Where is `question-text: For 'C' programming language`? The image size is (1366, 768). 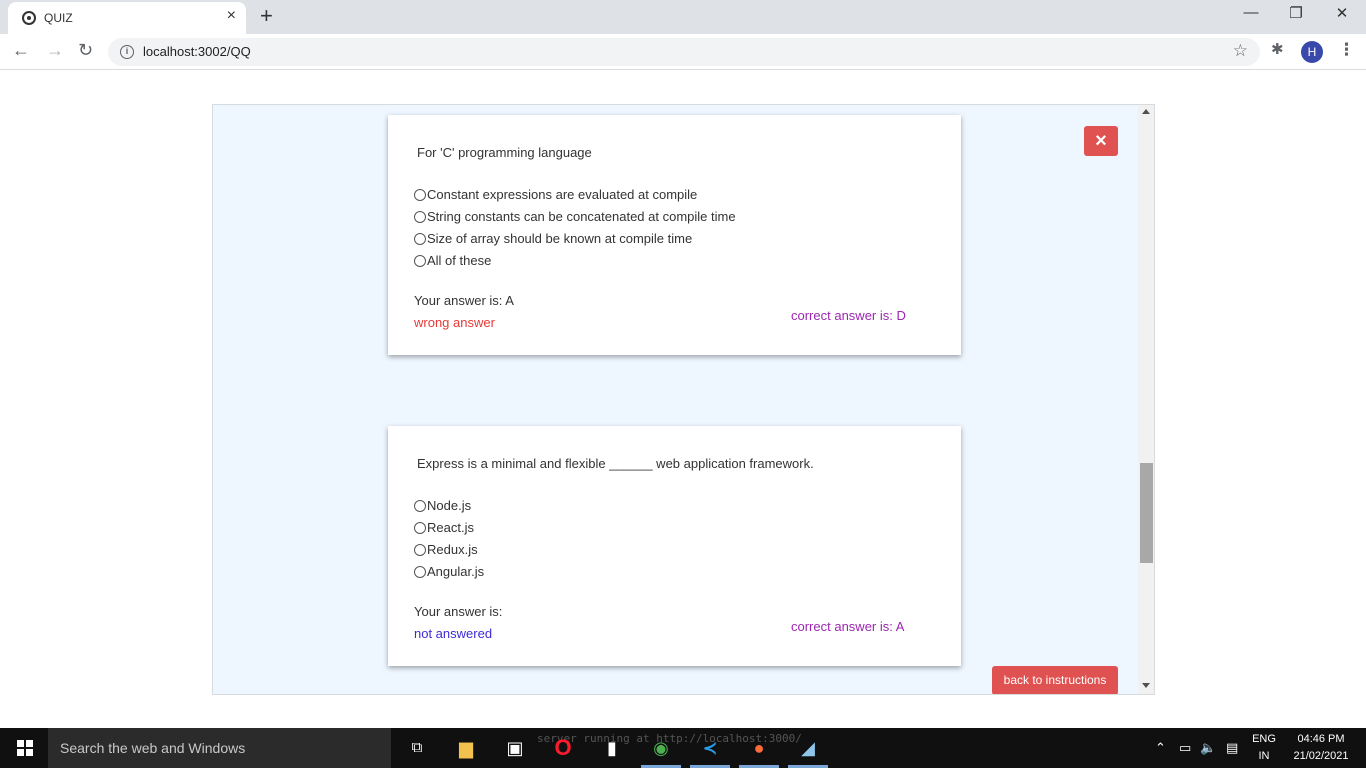 question-text: For 'C' programming language is located at coordinates (504, 152).